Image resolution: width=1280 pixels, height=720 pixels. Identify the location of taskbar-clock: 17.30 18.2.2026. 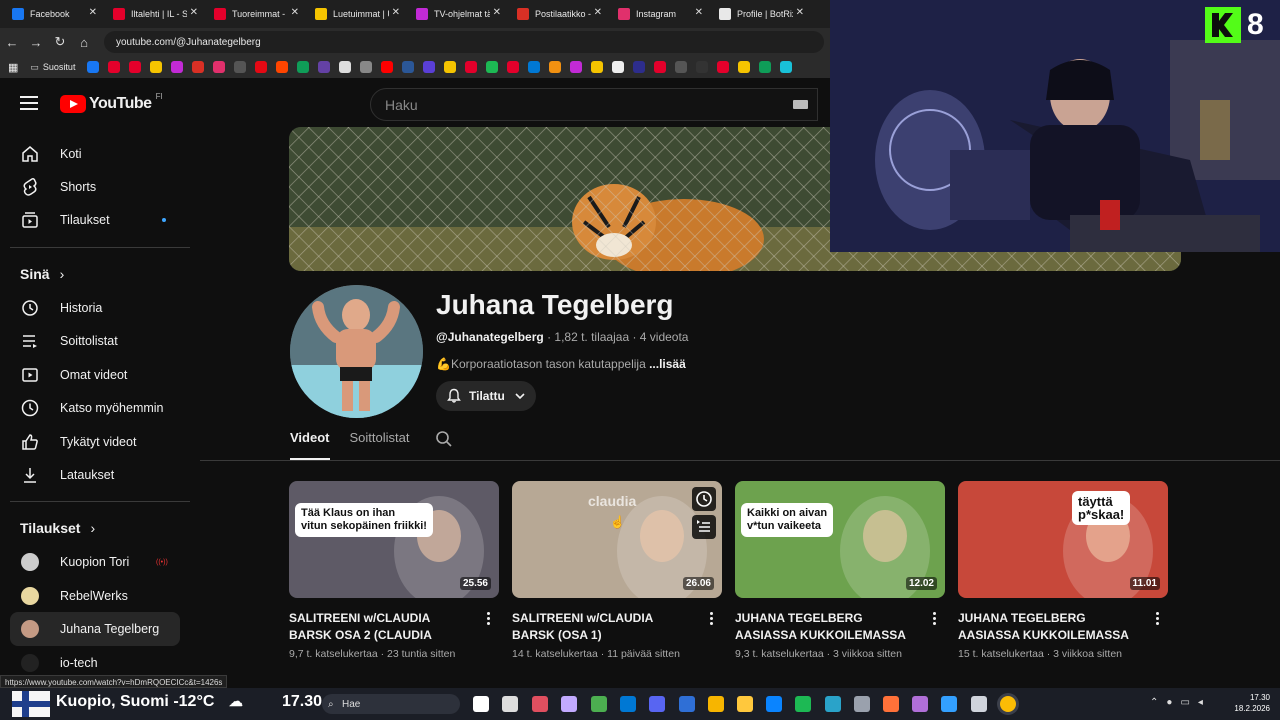
(1251, 703).